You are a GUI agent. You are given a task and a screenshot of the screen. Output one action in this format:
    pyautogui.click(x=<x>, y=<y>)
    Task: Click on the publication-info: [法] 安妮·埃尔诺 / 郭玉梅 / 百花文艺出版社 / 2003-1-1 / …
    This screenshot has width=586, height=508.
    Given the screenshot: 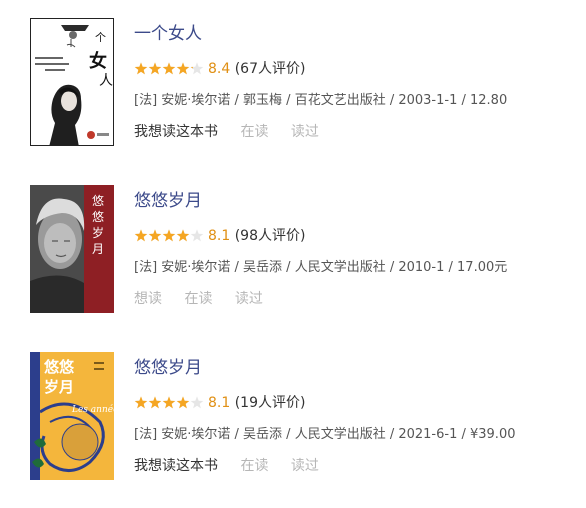 What is the action you would take?
    pyautogui.click(x=321, y=100)
    